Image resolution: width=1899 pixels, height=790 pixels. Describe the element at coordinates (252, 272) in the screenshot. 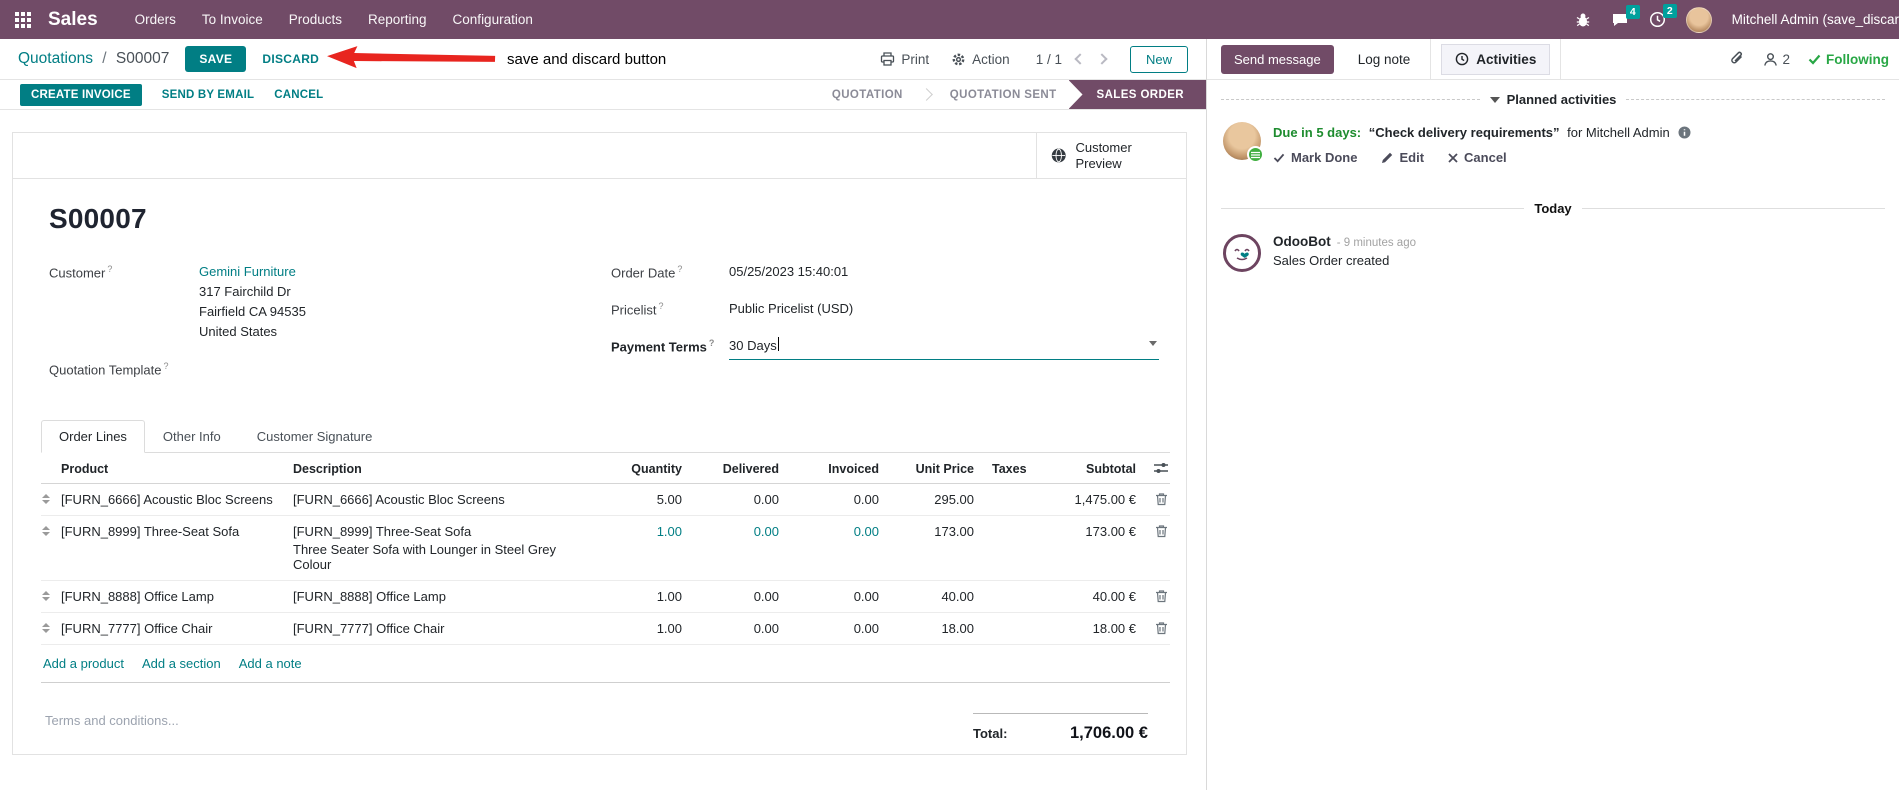

I see `customer-link: Gemini Furniture` at that location.